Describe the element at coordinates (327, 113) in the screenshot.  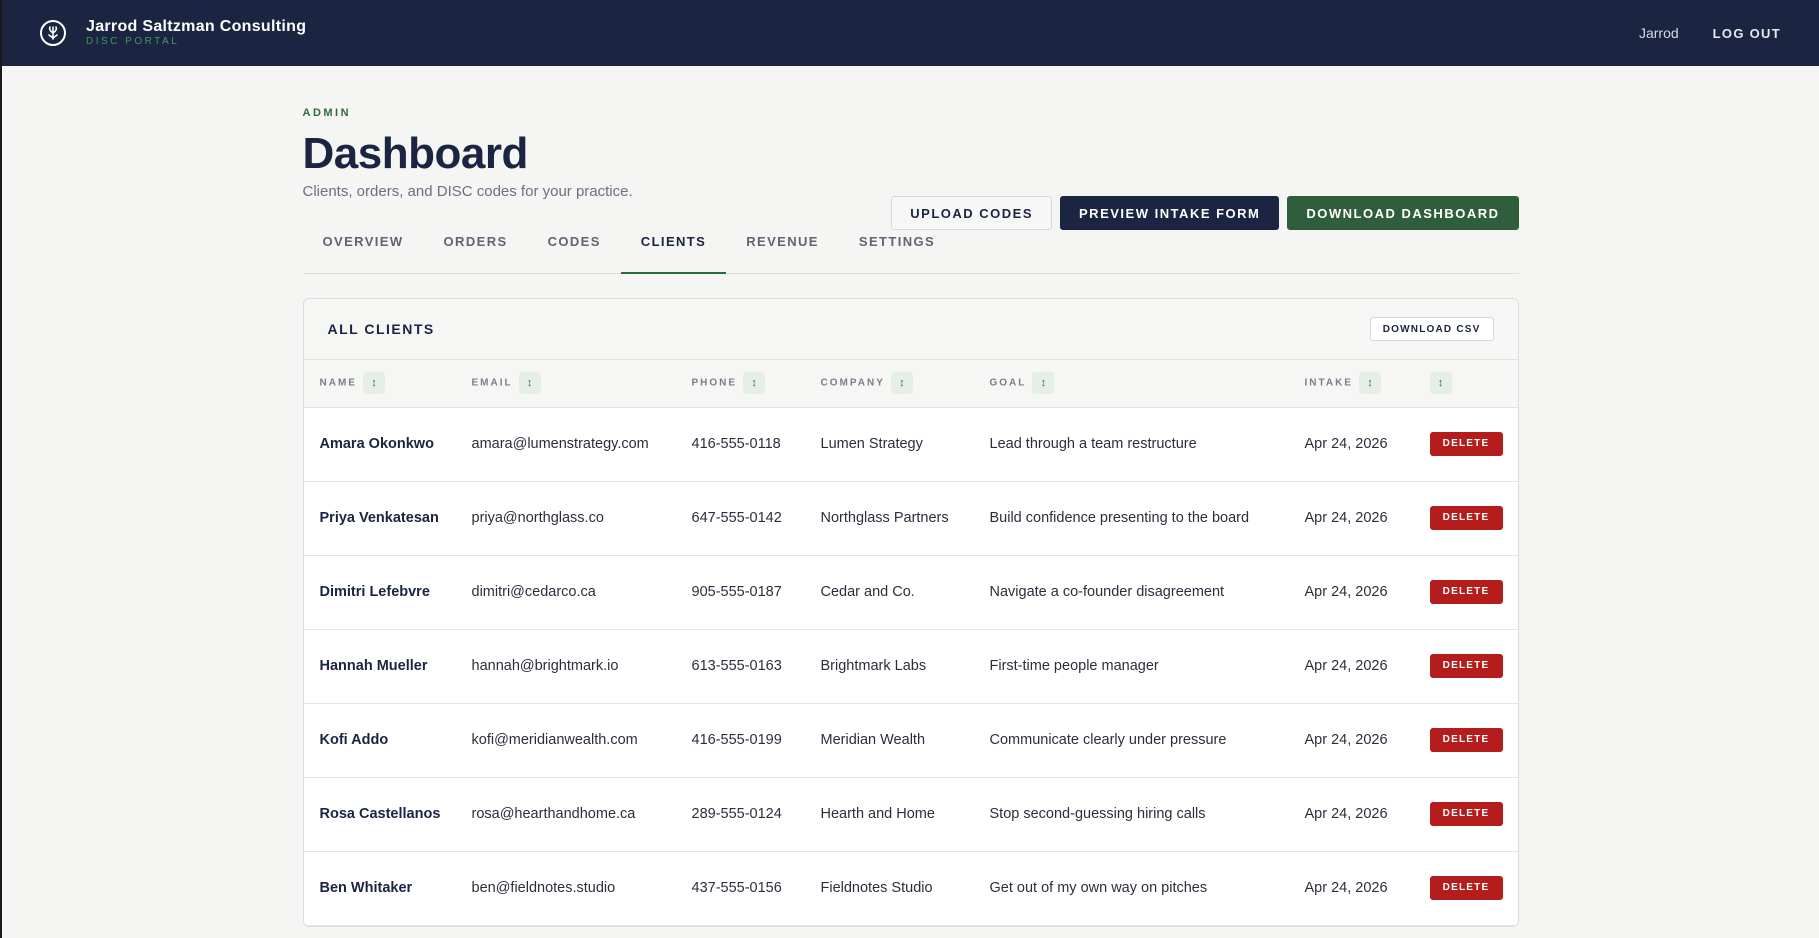
I see `page-eyebrow: ADMIN` at that location.